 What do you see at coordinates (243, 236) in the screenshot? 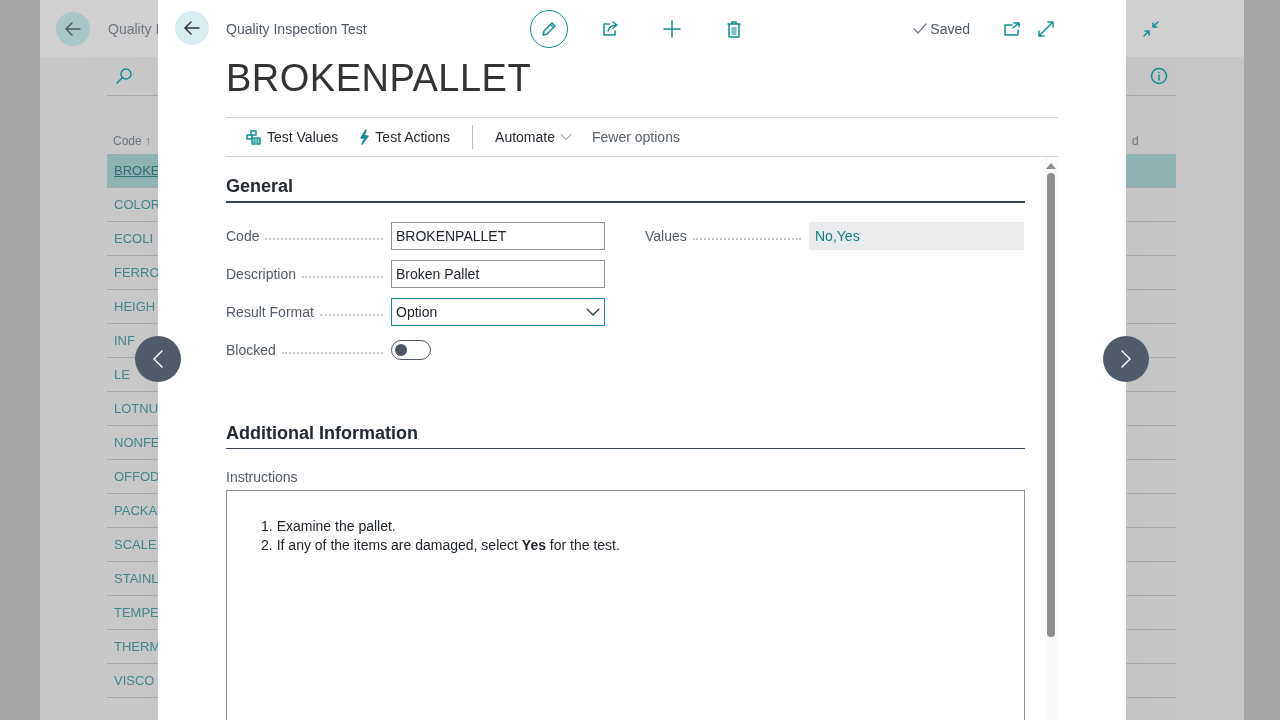
I see `field-label: Code` at bounding box center [243, 236].